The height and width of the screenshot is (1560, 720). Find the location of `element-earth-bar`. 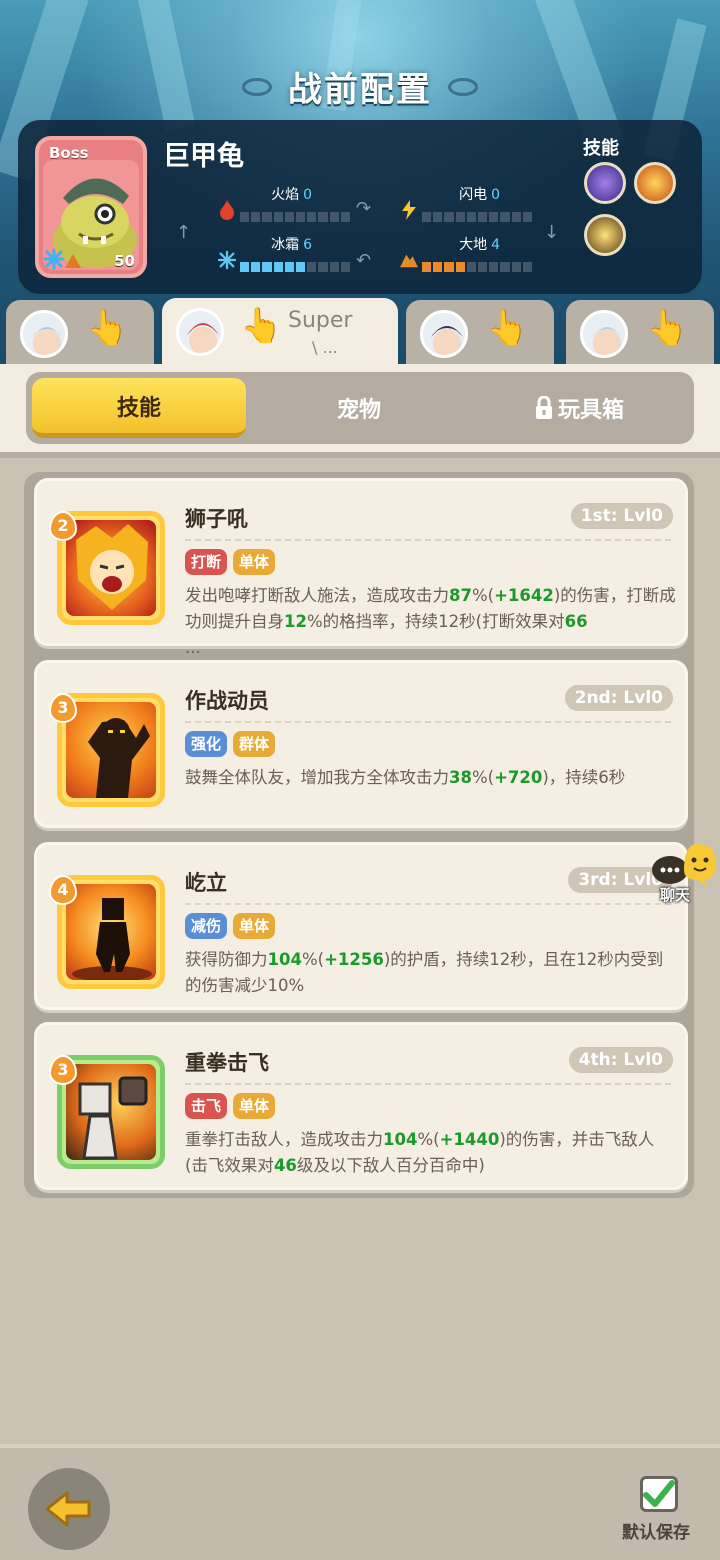

element-earth-bar is located at coordinates (477, 267).